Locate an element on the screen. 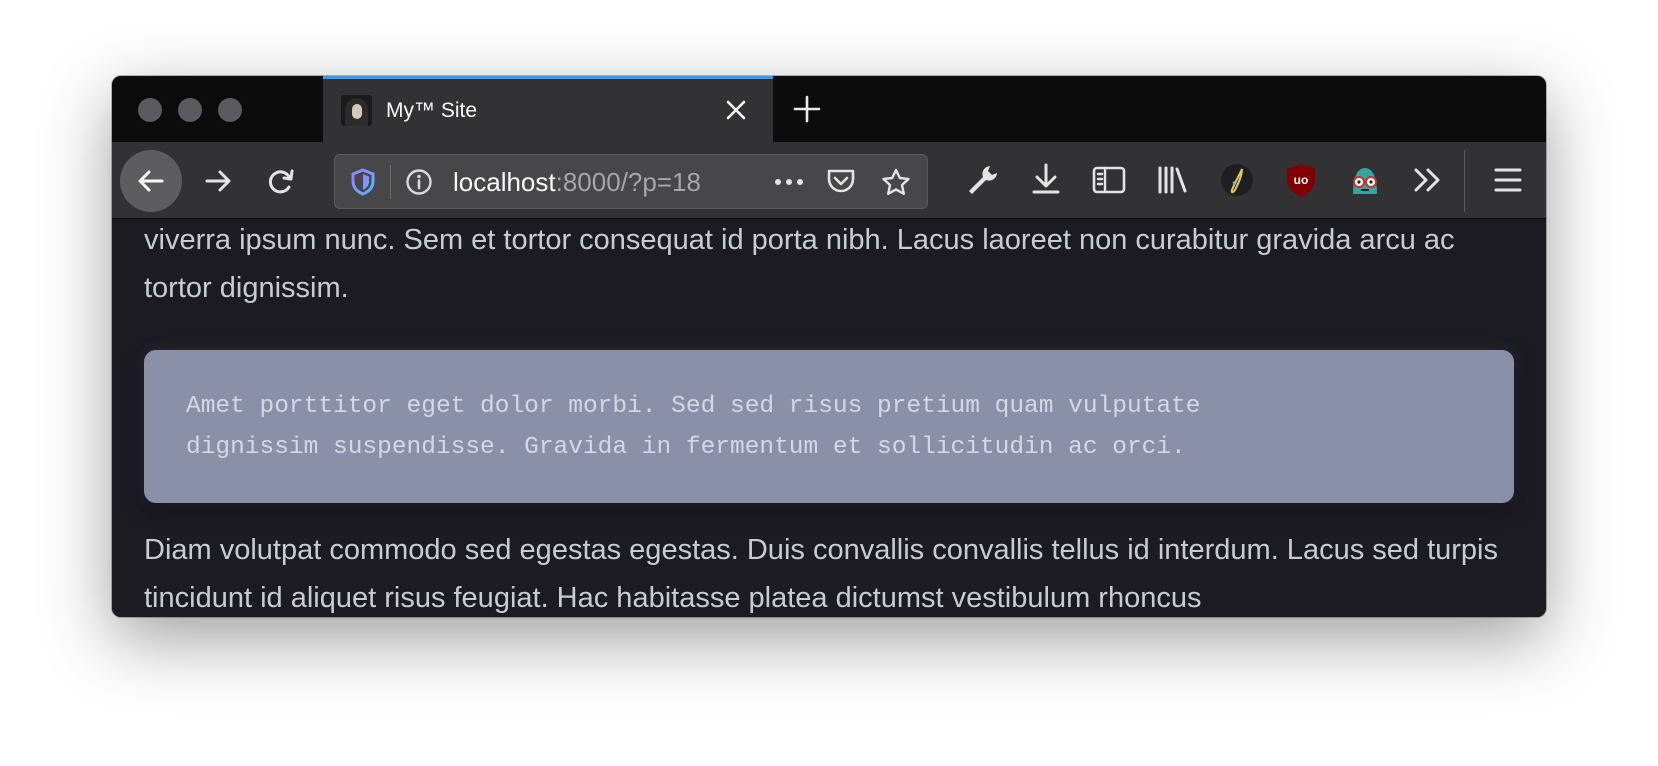 The width and height of the screenshot is (1658, 766). forward-arrow-icon is located at coordinates (218, 181).